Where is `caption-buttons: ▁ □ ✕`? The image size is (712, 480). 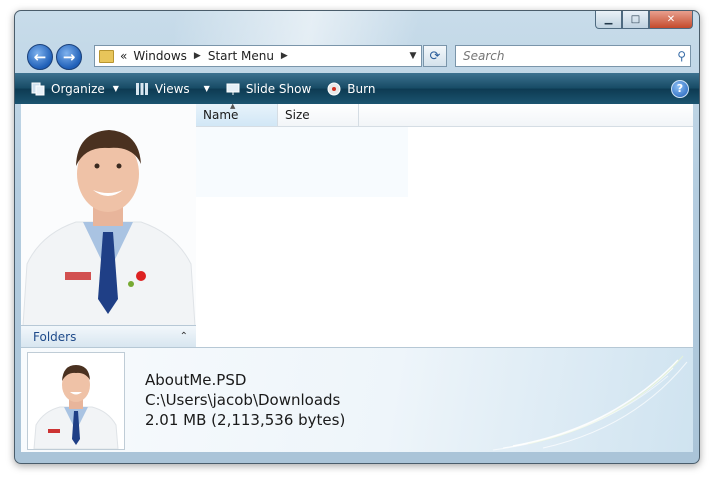 caption-buttons: ▁ □ ✕ is located at coordinates (644, 20).